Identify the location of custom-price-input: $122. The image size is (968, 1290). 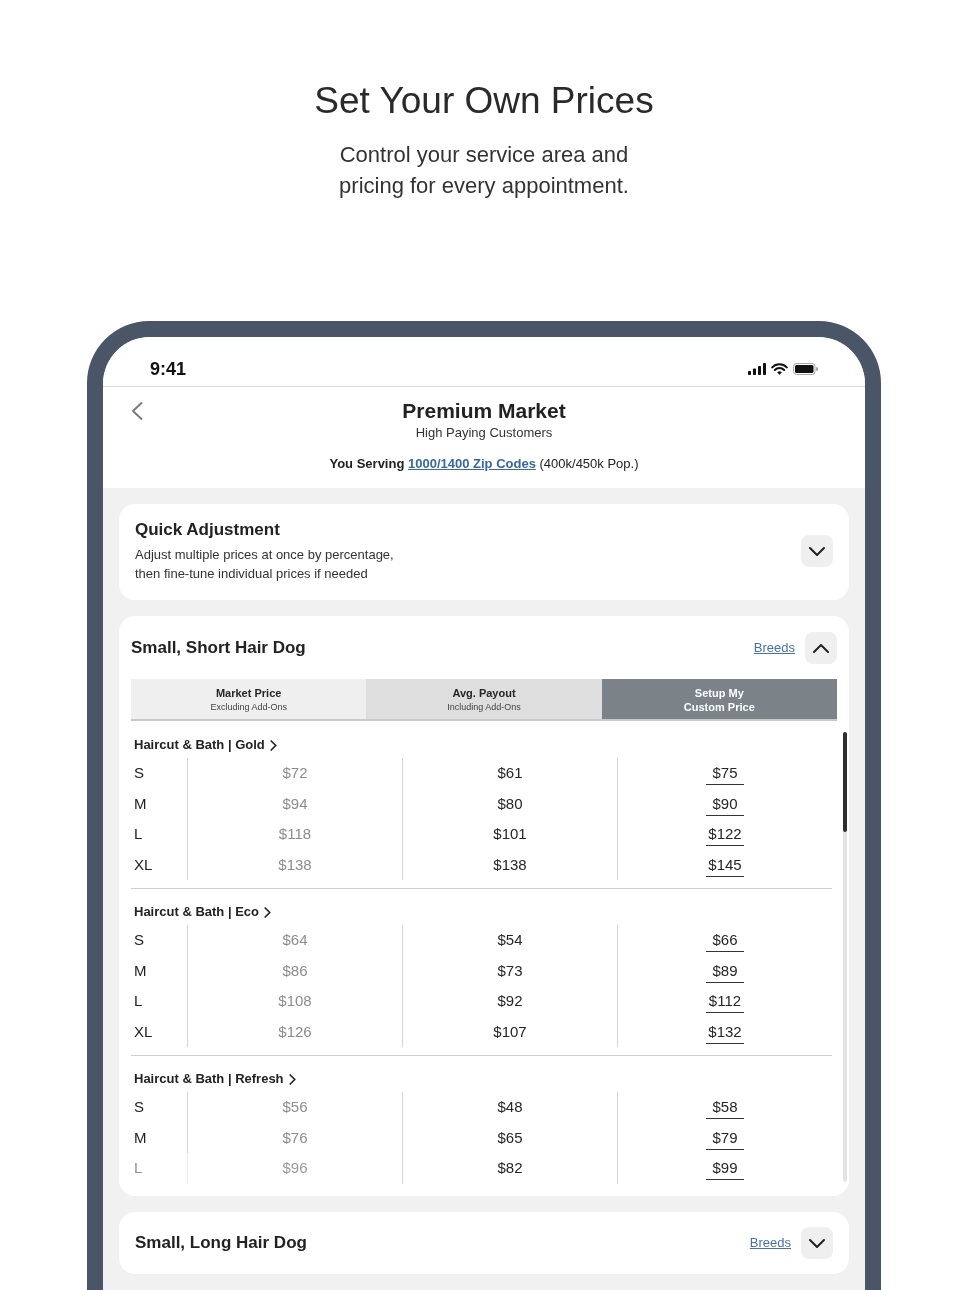
(725, 836).